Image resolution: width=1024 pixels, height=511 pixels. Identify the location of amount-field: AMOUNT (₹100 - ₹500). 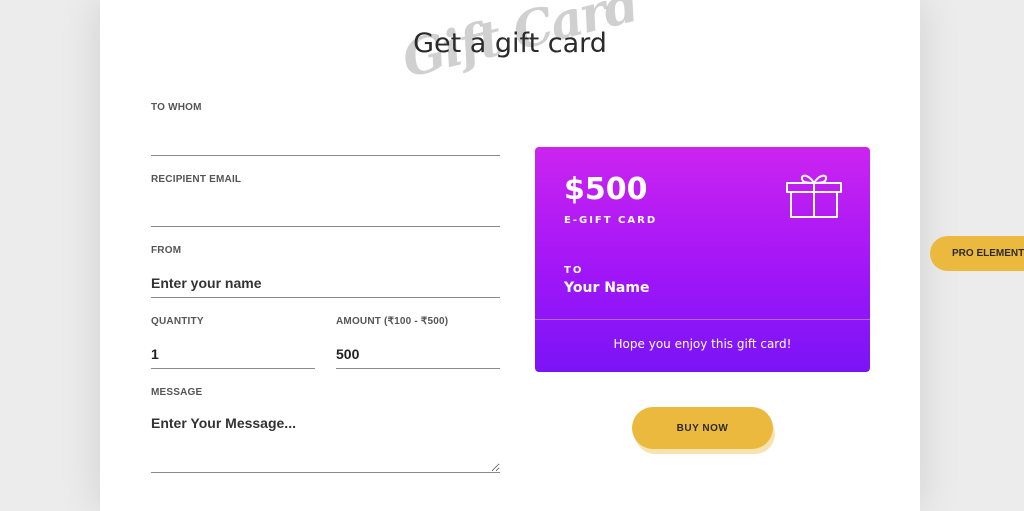
(418, 343).